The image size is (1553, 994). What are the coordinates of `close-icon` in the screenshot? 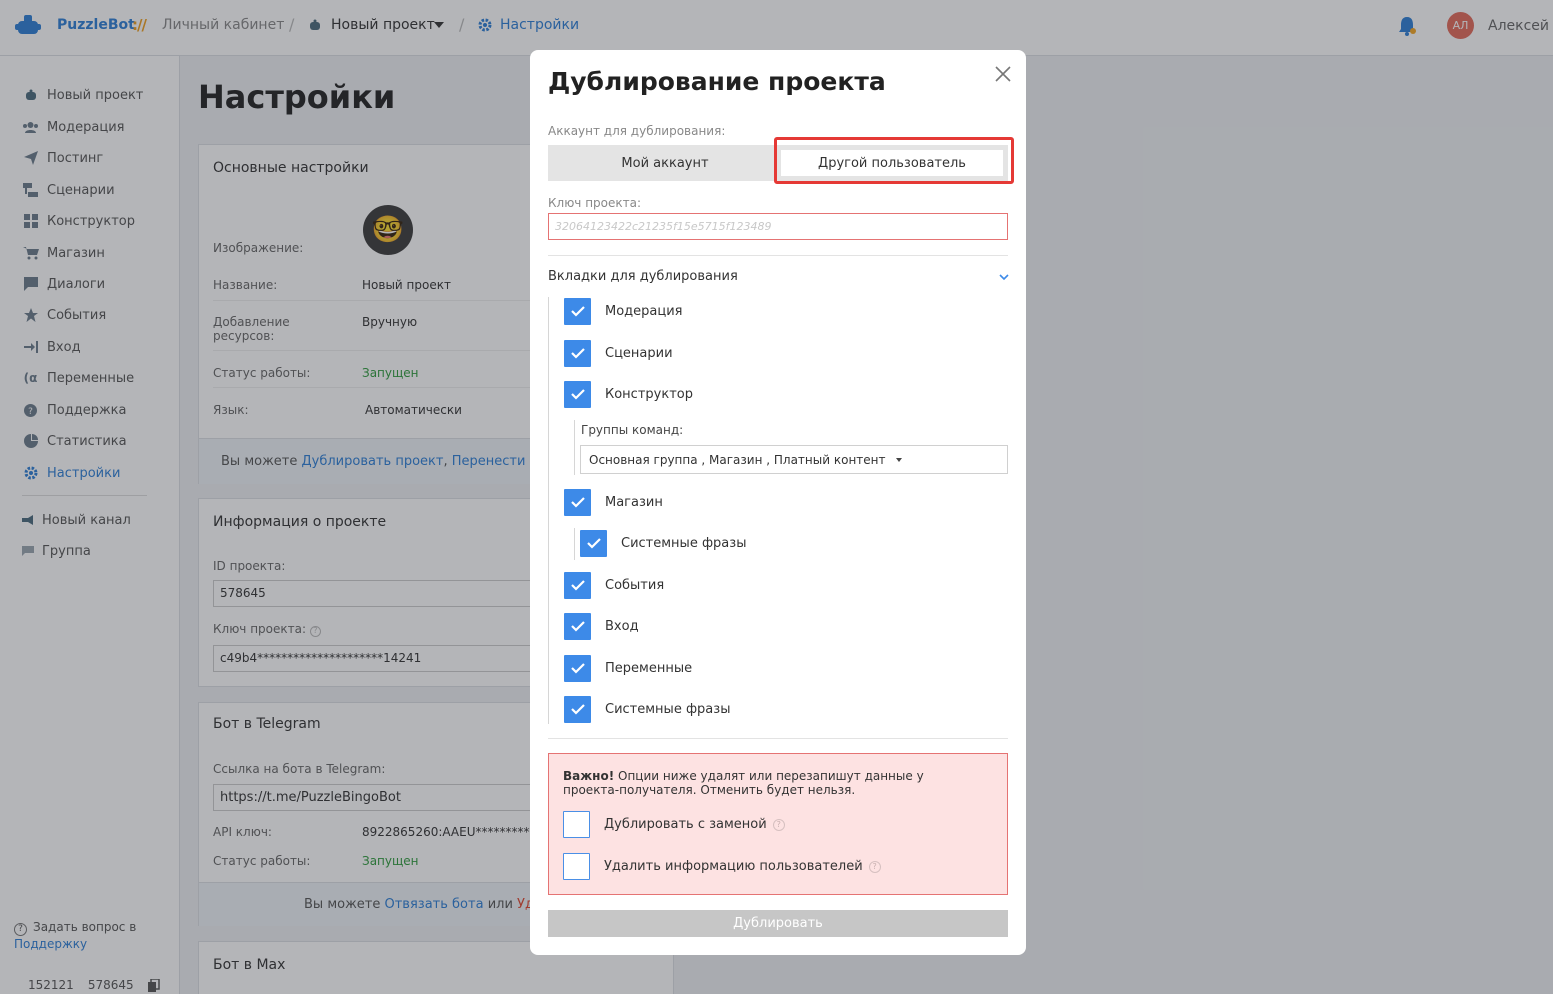 It's located at (1003, 74).